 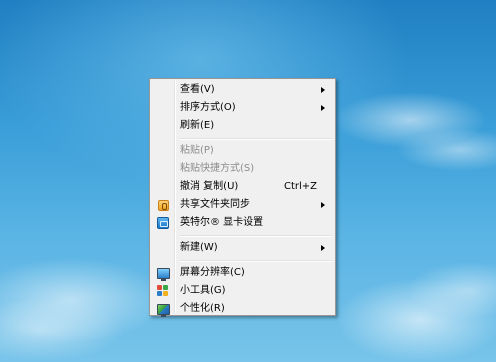 I want to click on menu-item-new: 新建(W), so click(x=242, y=248).